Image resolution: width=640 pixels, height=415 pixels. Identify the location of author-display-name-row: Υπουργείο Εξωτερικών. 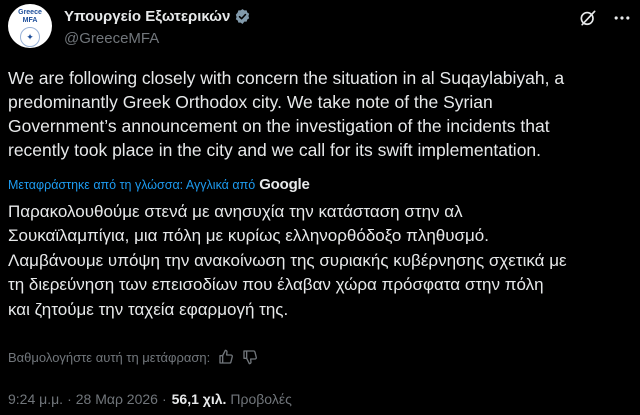
(157, 16).